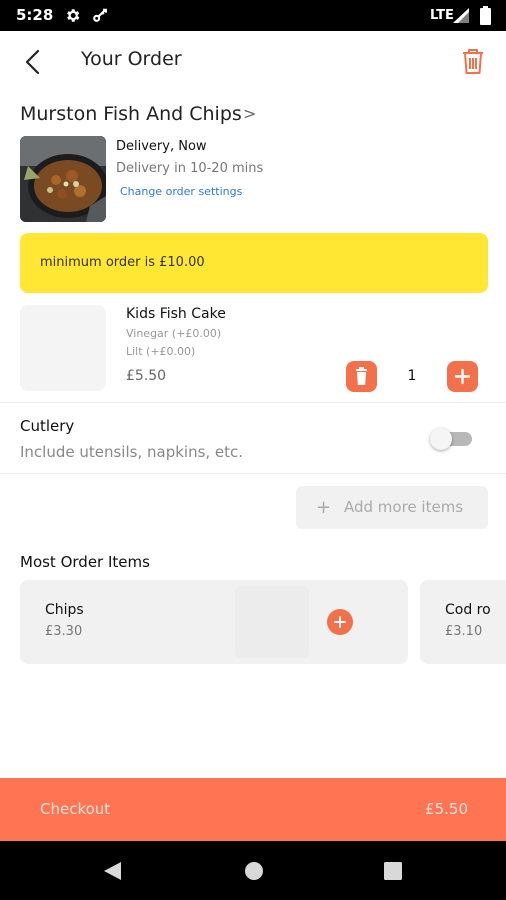 This screenshot has height=900, width=506. I want to click on status-time: 5:28, so click(35, 15).